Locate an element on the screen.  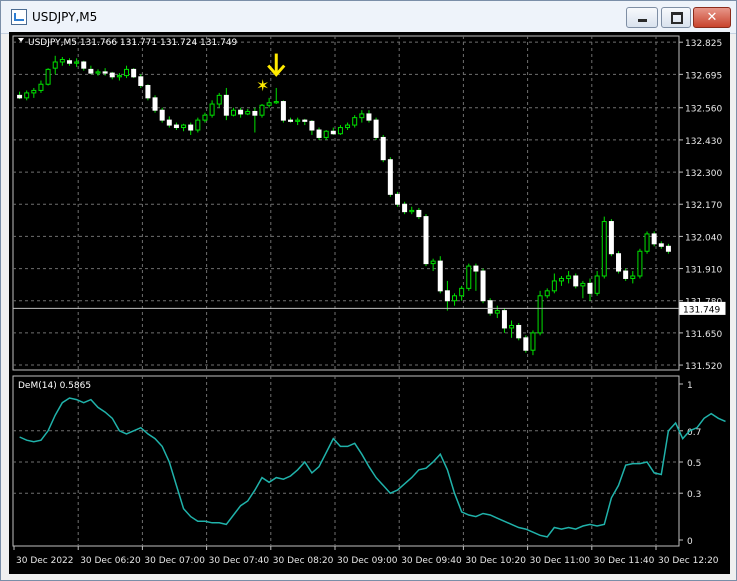
window-title: USDJPY,M5 is located at coordinates (65, 17).